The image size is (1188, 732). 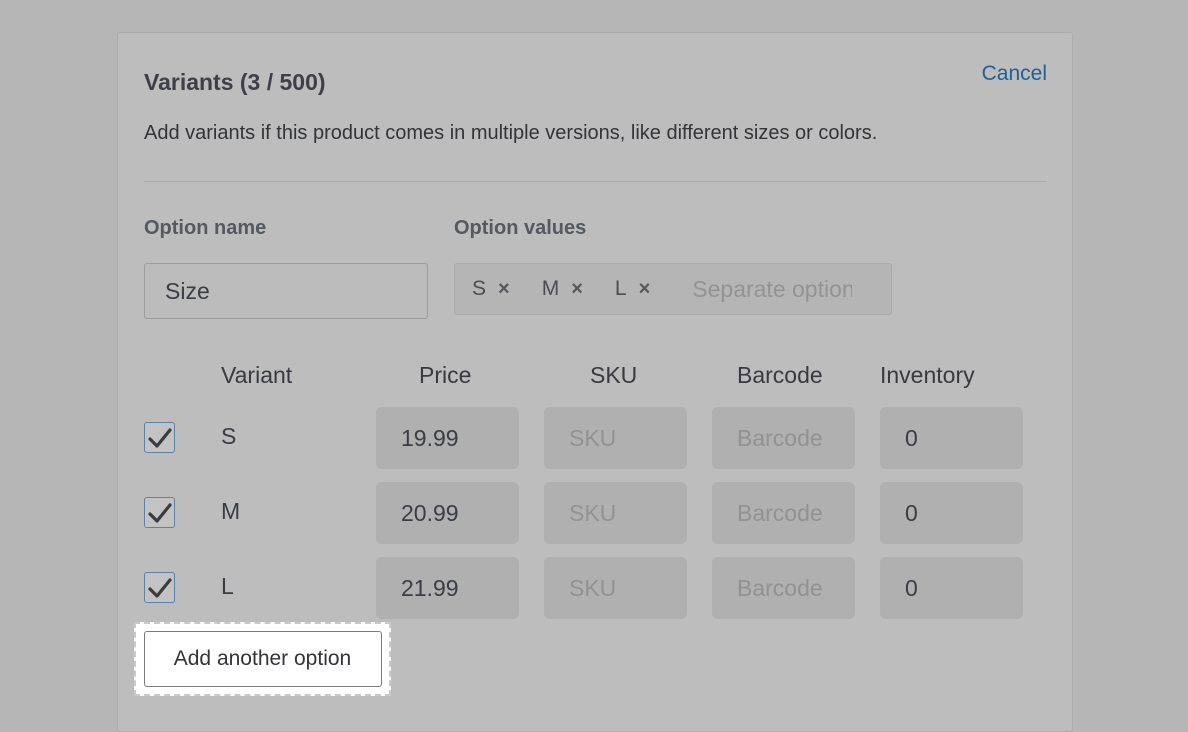 What do you see at coordinates (927, 375) in the screenshot?
I see `column-header-inventory: Inventory` at bounding box center [927, 375].